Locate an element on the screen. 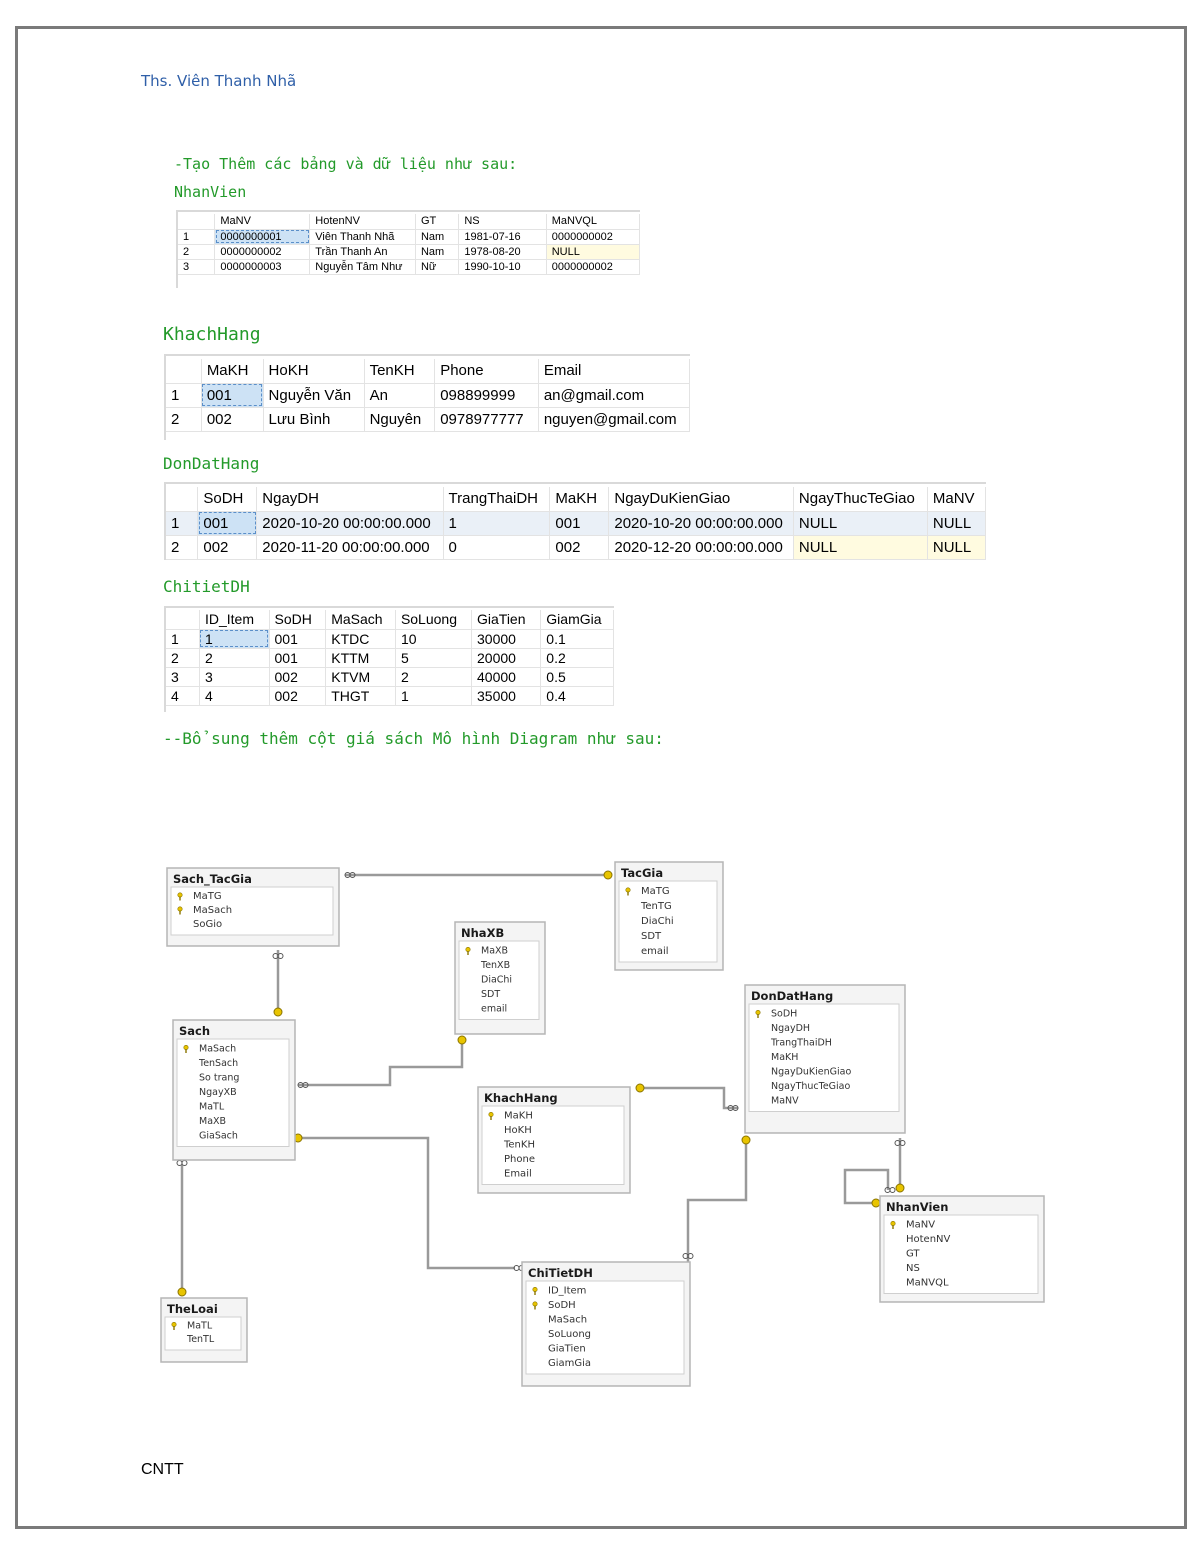 This screenshot has width=1200, height=1553. entity-field: SoGio is located at coordinates (207, 924).